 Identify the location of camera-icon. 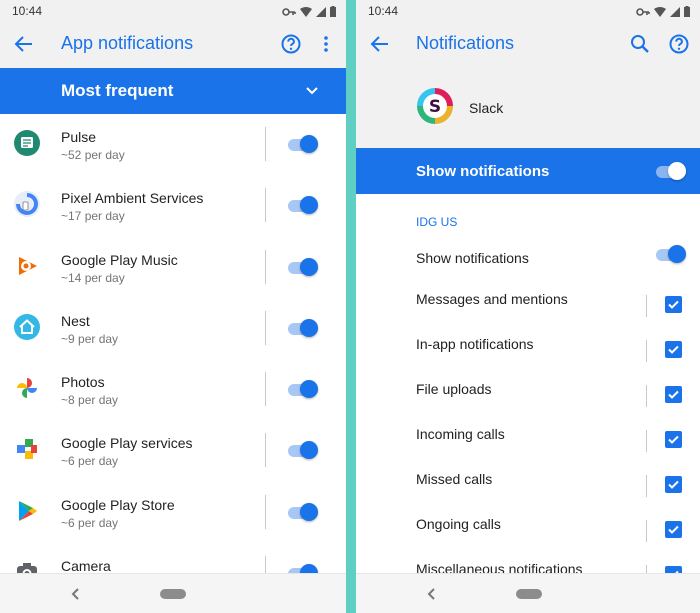
(27, 566).